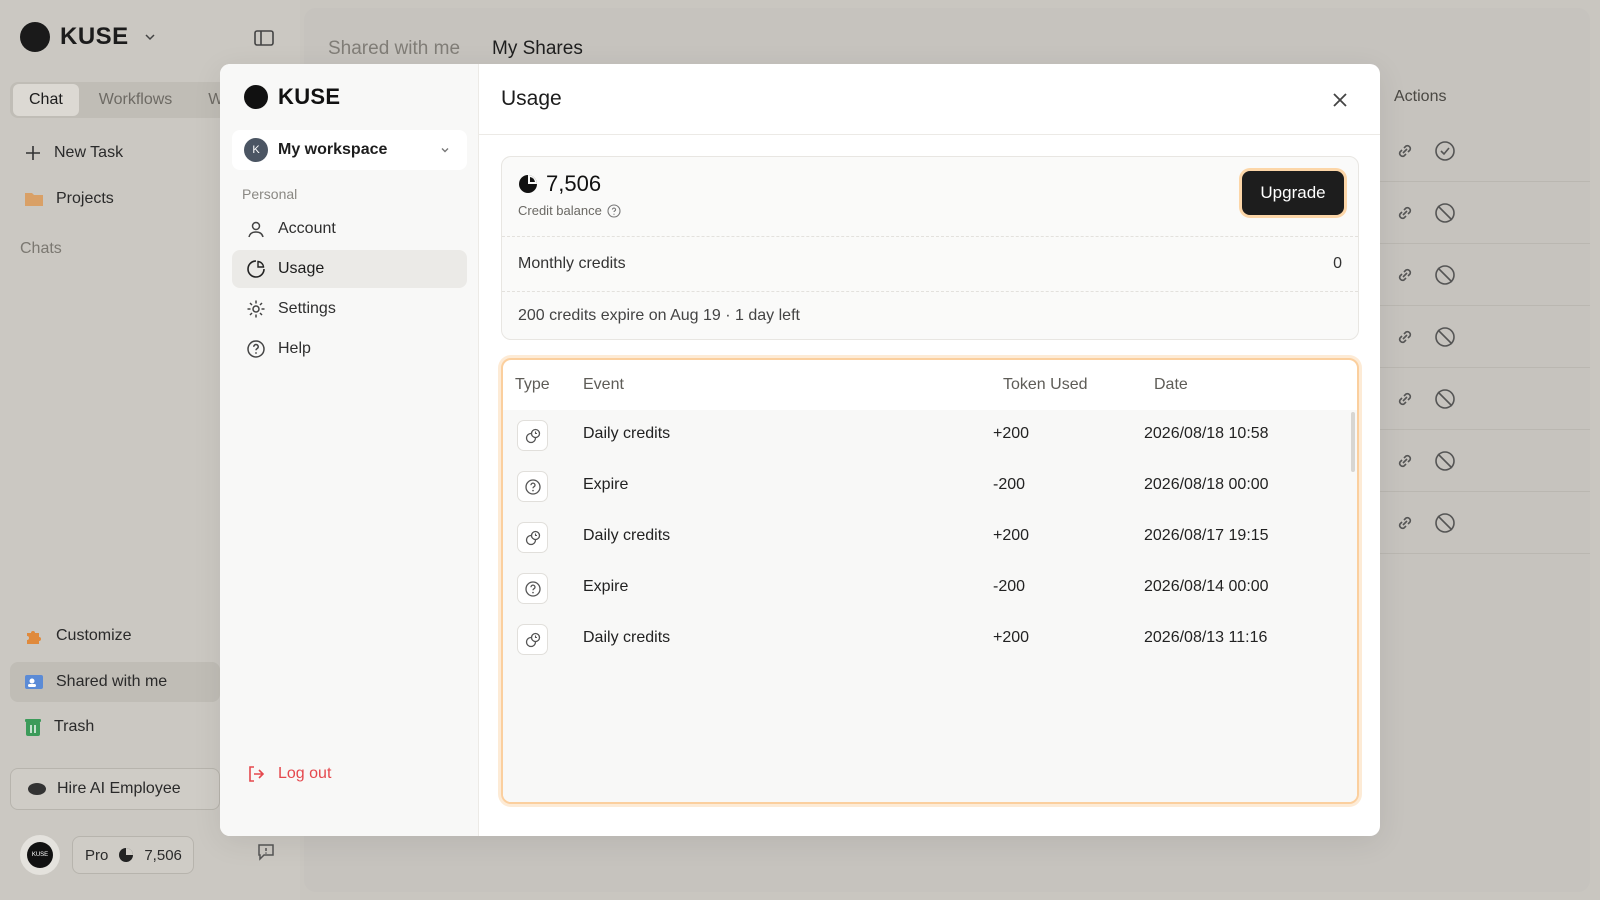  I want to click on page-title: Usage, so click(531, 98).